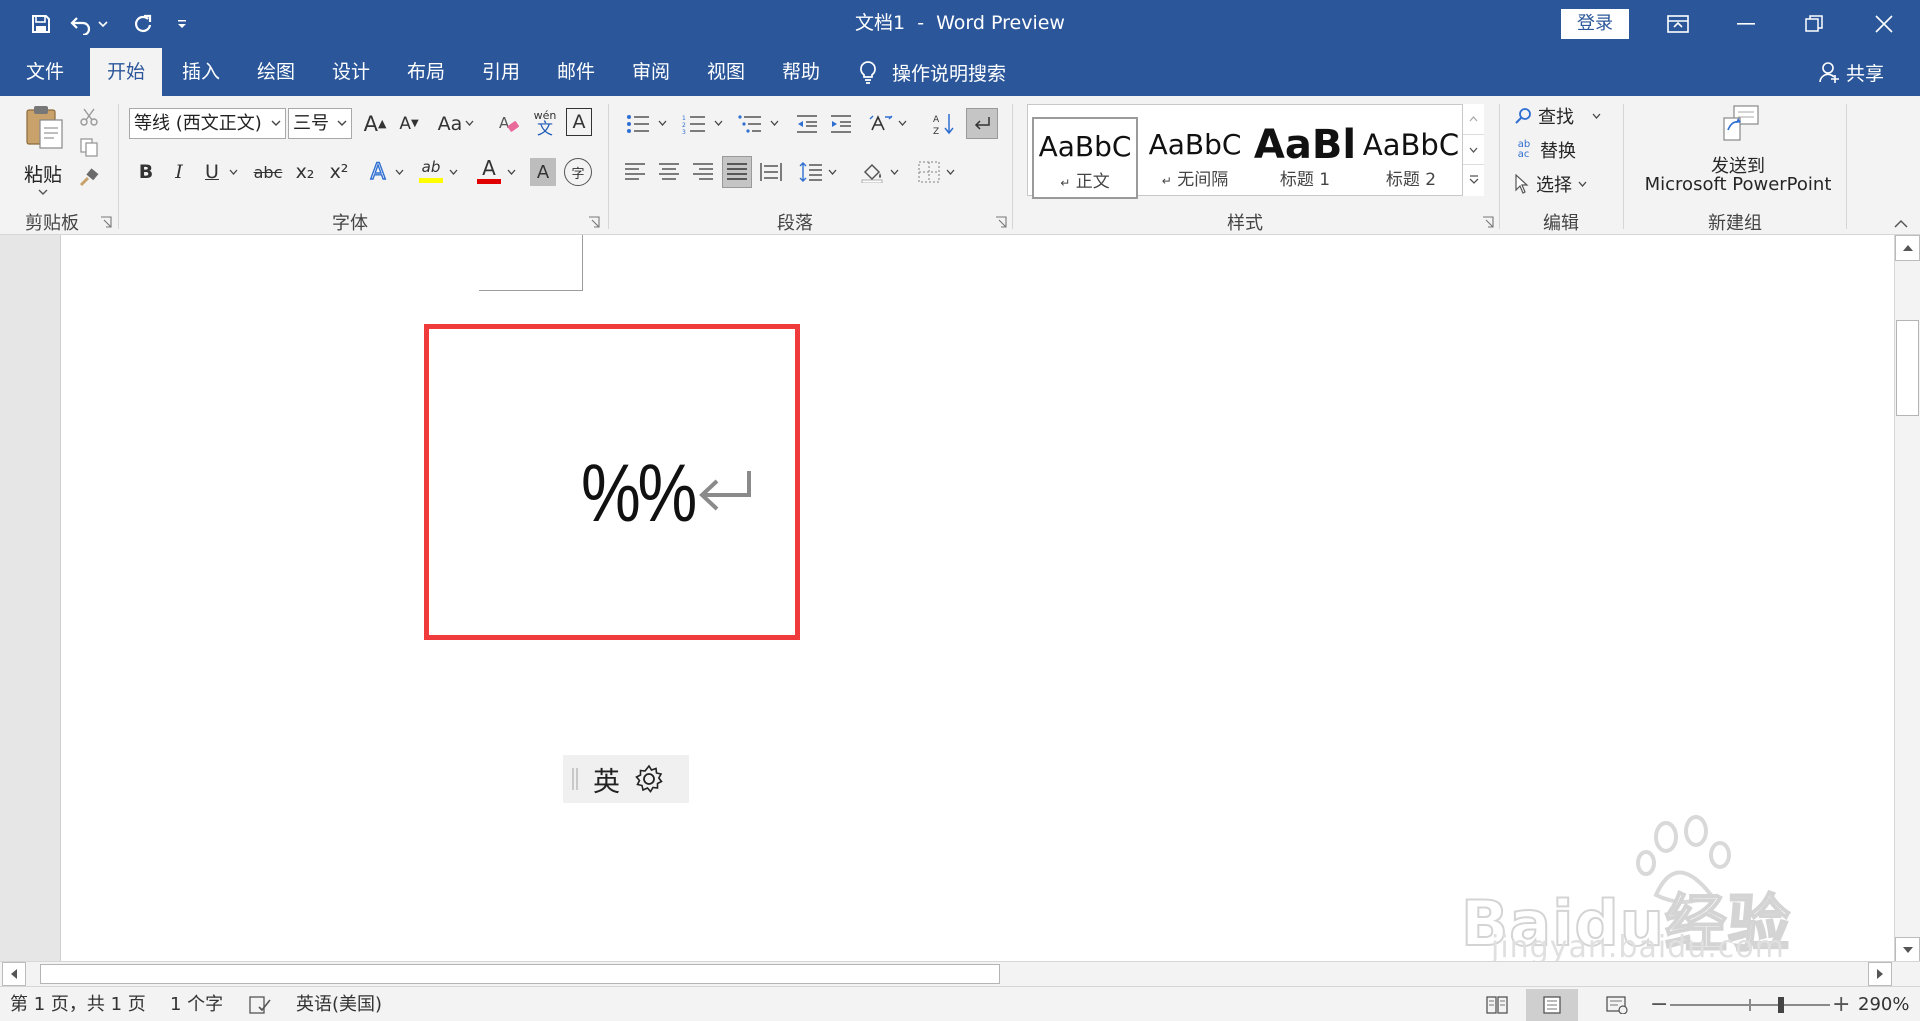 This screenshot has width=1920, height=1021. Describe the element at coordinates (626, 779) in the screenshot. I see `ime-toolbar: 英` at that location.